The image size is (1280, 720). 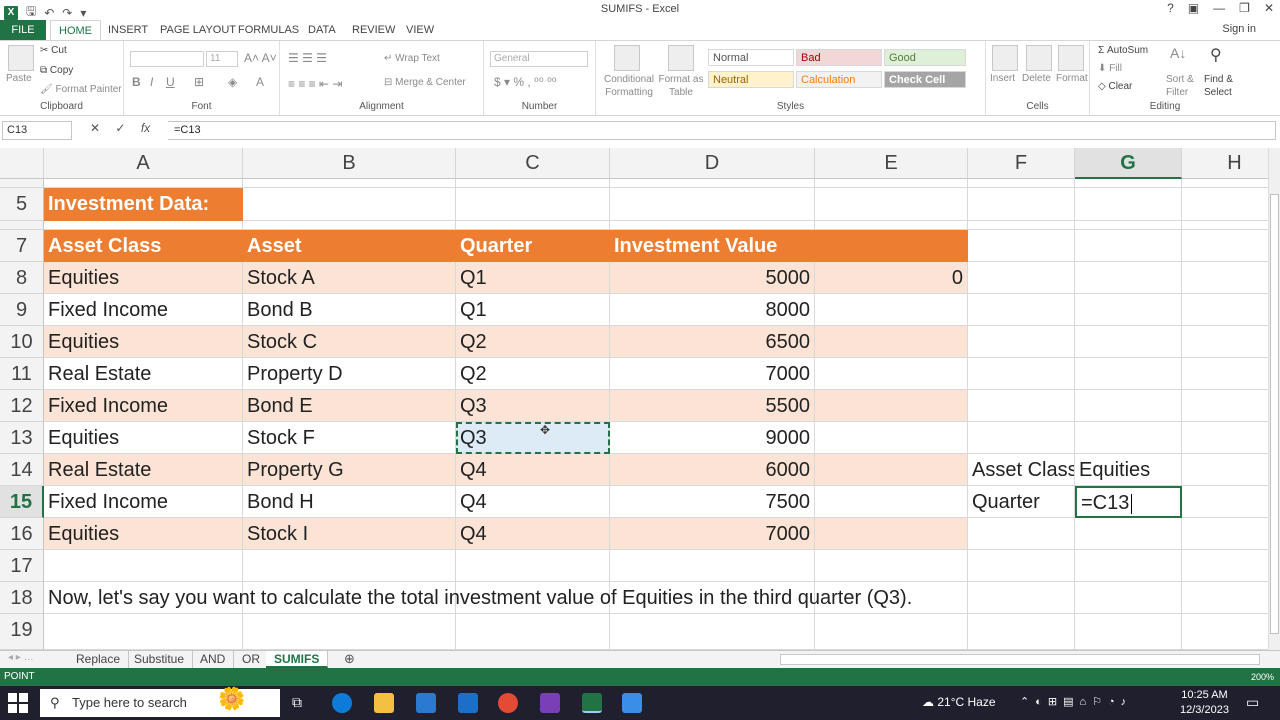 What do you see at coordinates (1002, 78) in the screenshot?
I see `insert-button: Insert` at bounding box center [1002, 78].